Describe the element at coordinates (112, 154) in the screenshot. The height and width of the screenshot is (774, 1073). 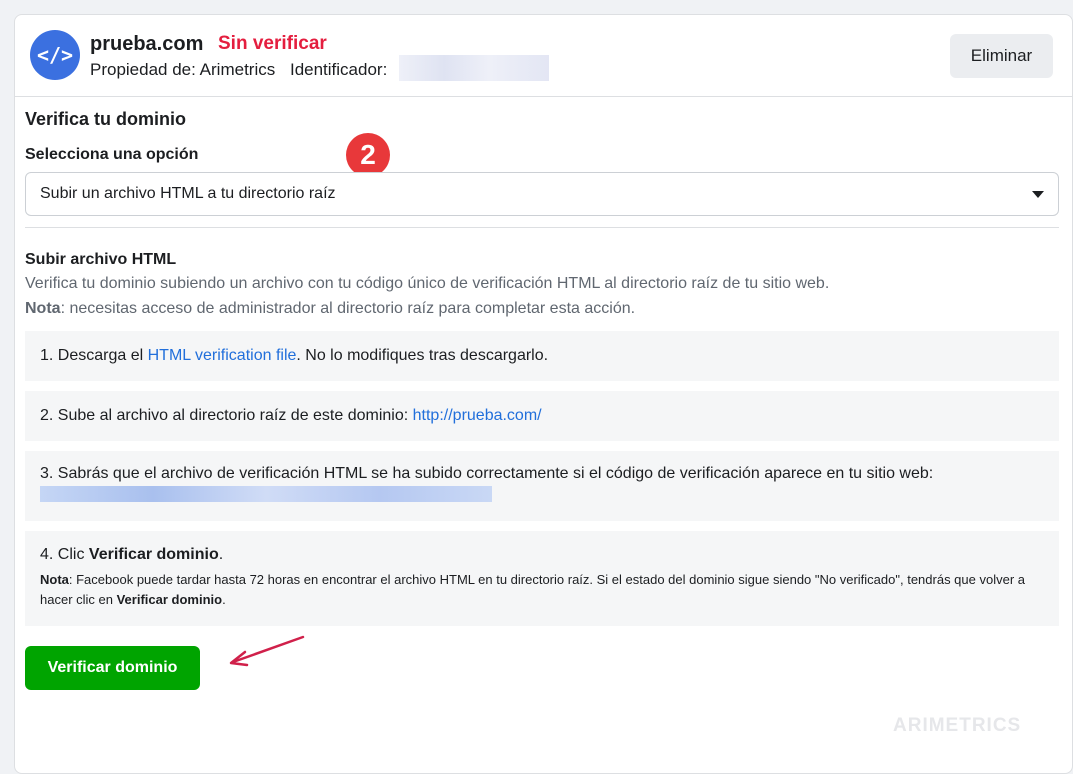
I see `select-option-label: Selecciona una opción` at that location.